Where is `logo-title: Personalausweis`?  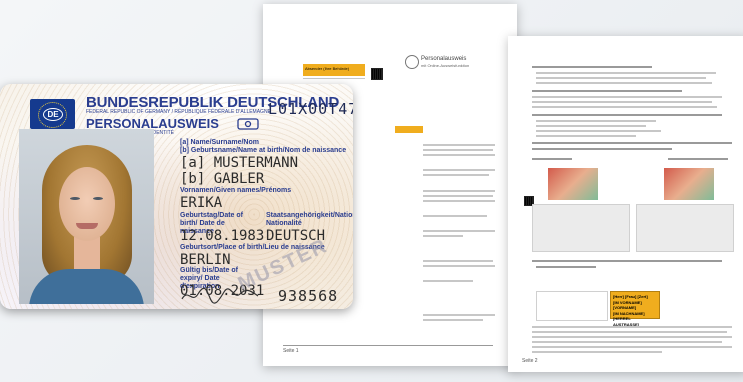 logo-title: Personalausweis is located at coordinates (444, 59).